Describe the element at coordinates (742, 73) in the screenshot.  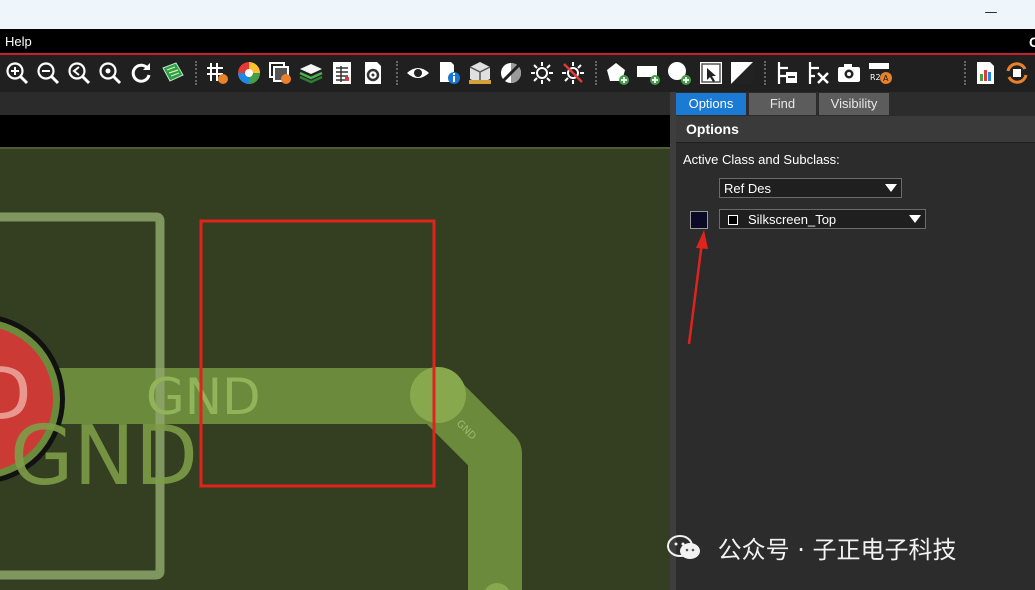
I see `split-shape-icon` at that location.